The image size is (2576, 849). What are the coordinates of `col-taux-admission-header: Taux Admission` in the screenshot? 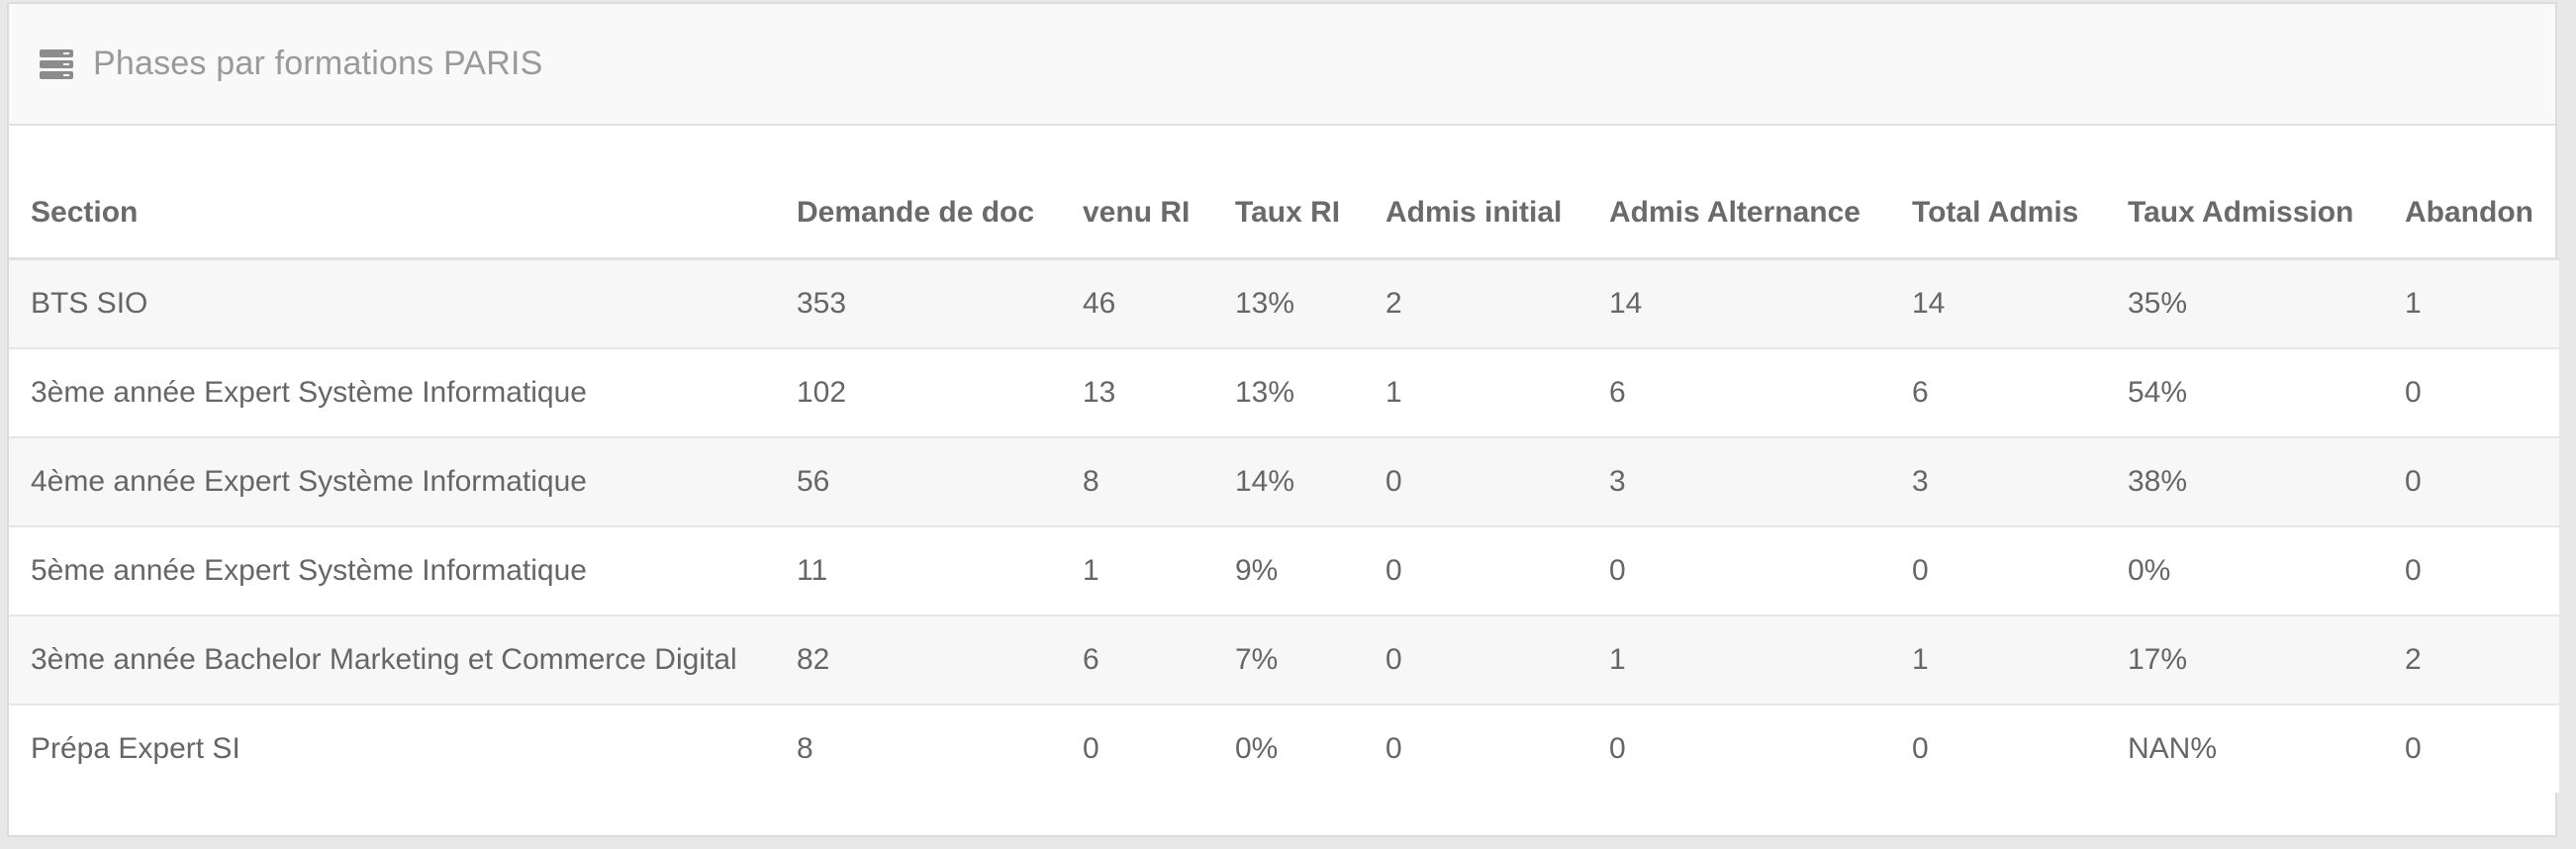 It's located at (2244, 193).